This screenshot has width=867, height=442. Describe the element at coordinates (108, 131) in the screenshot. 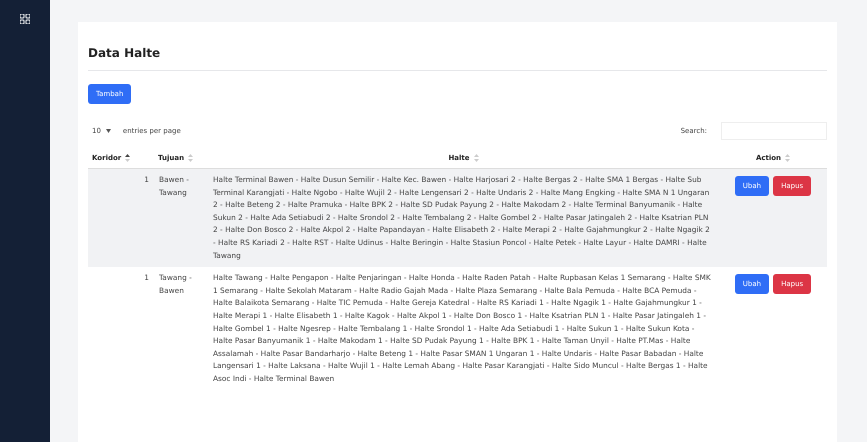

I see `caret-icon` at that location.